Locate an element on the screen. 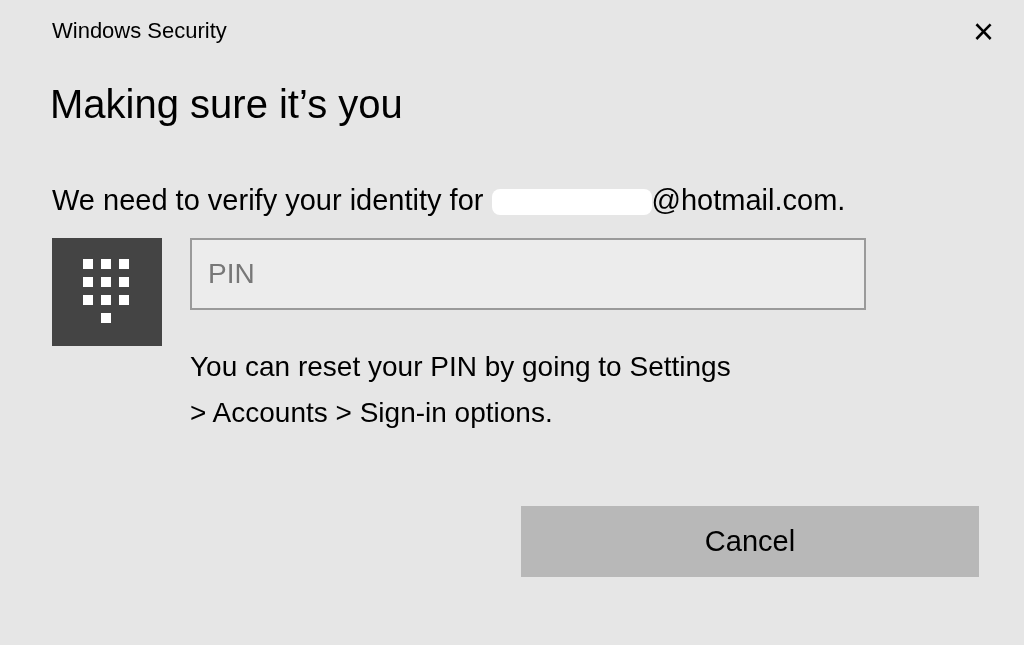 This screenshot has height=645, width=1024. cancel-button: Cancel is located at coordinates (750, 541).